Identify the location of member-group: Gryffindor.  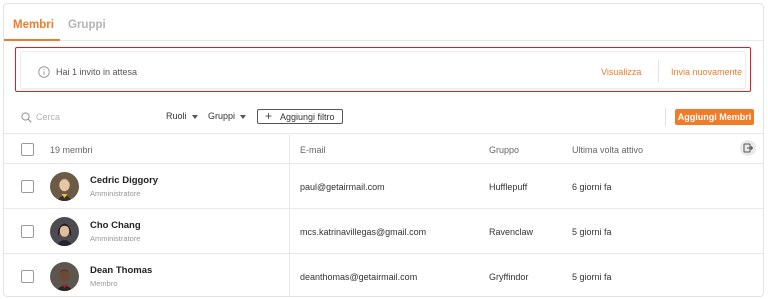
(509, 277).